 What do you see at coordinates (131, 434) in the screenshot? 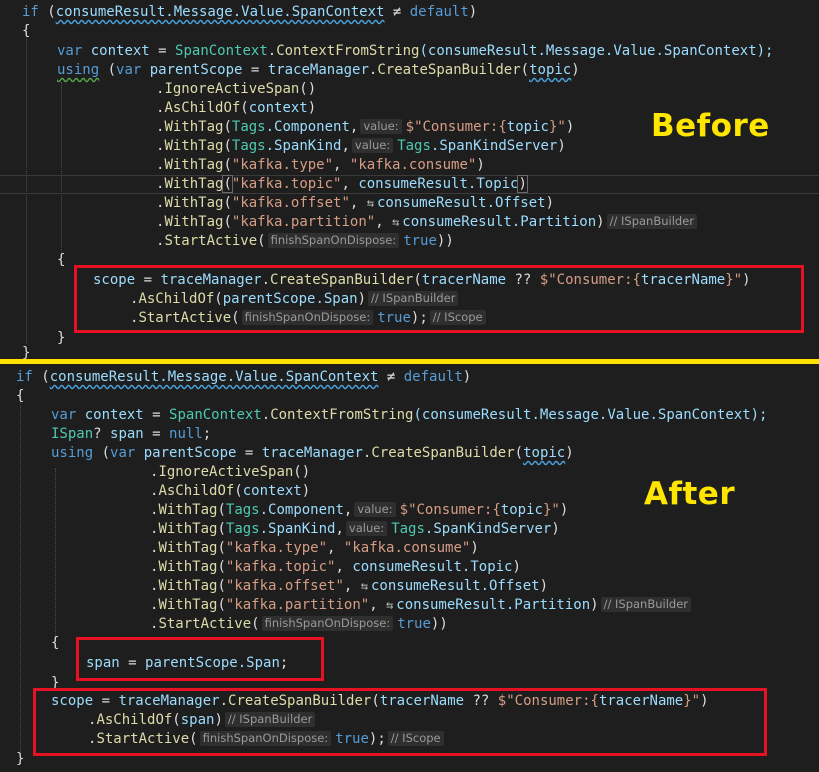
I see `code-line: ISpan? span = null;` at bounding box center [131, 434].